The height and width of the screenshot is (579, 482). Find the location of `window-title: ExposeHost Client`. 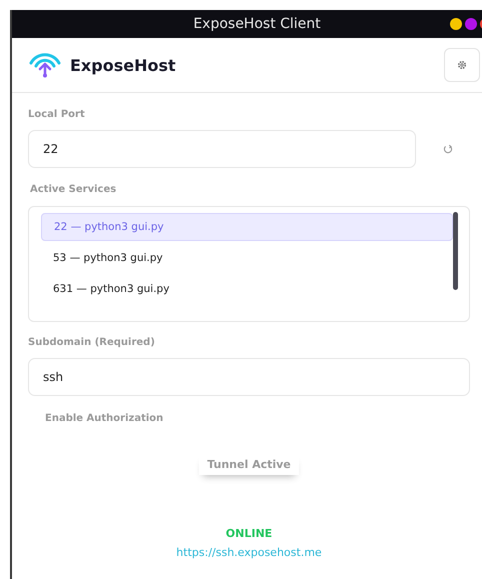

window-title: ExposeHost Client is located at coordinates (257, 24).